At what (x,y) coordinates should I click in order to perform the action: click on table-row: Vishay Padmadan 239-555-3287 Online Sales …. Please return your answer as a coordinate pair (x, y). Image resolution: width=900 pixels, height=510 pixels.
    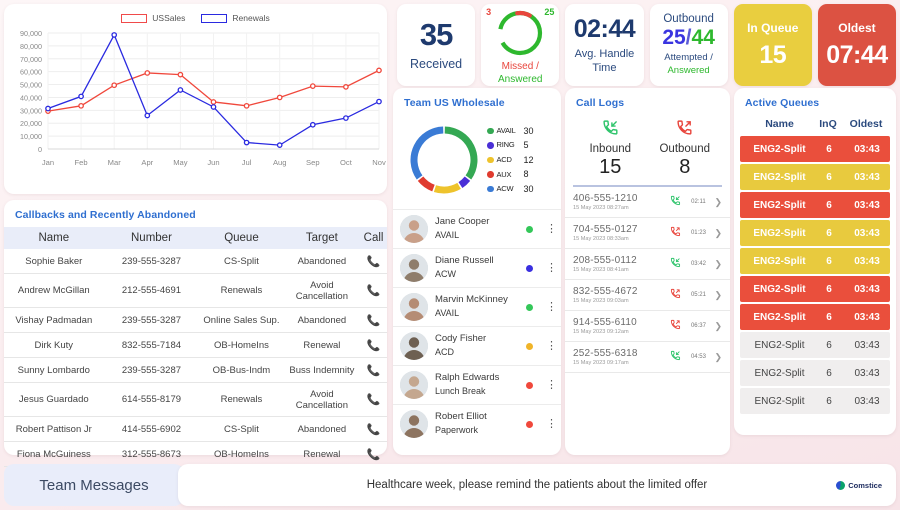
    Looking at the image, I should click on (195, 320).